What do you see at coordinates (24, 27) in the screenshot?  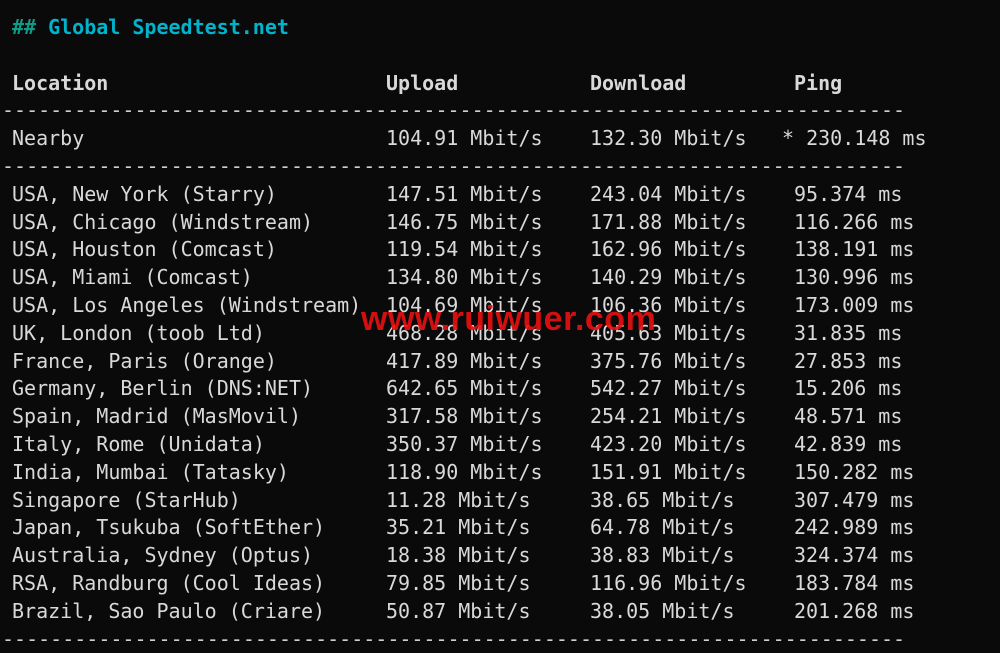 I see `title-hash-prefix: ##` at bounding box center [24, 27].